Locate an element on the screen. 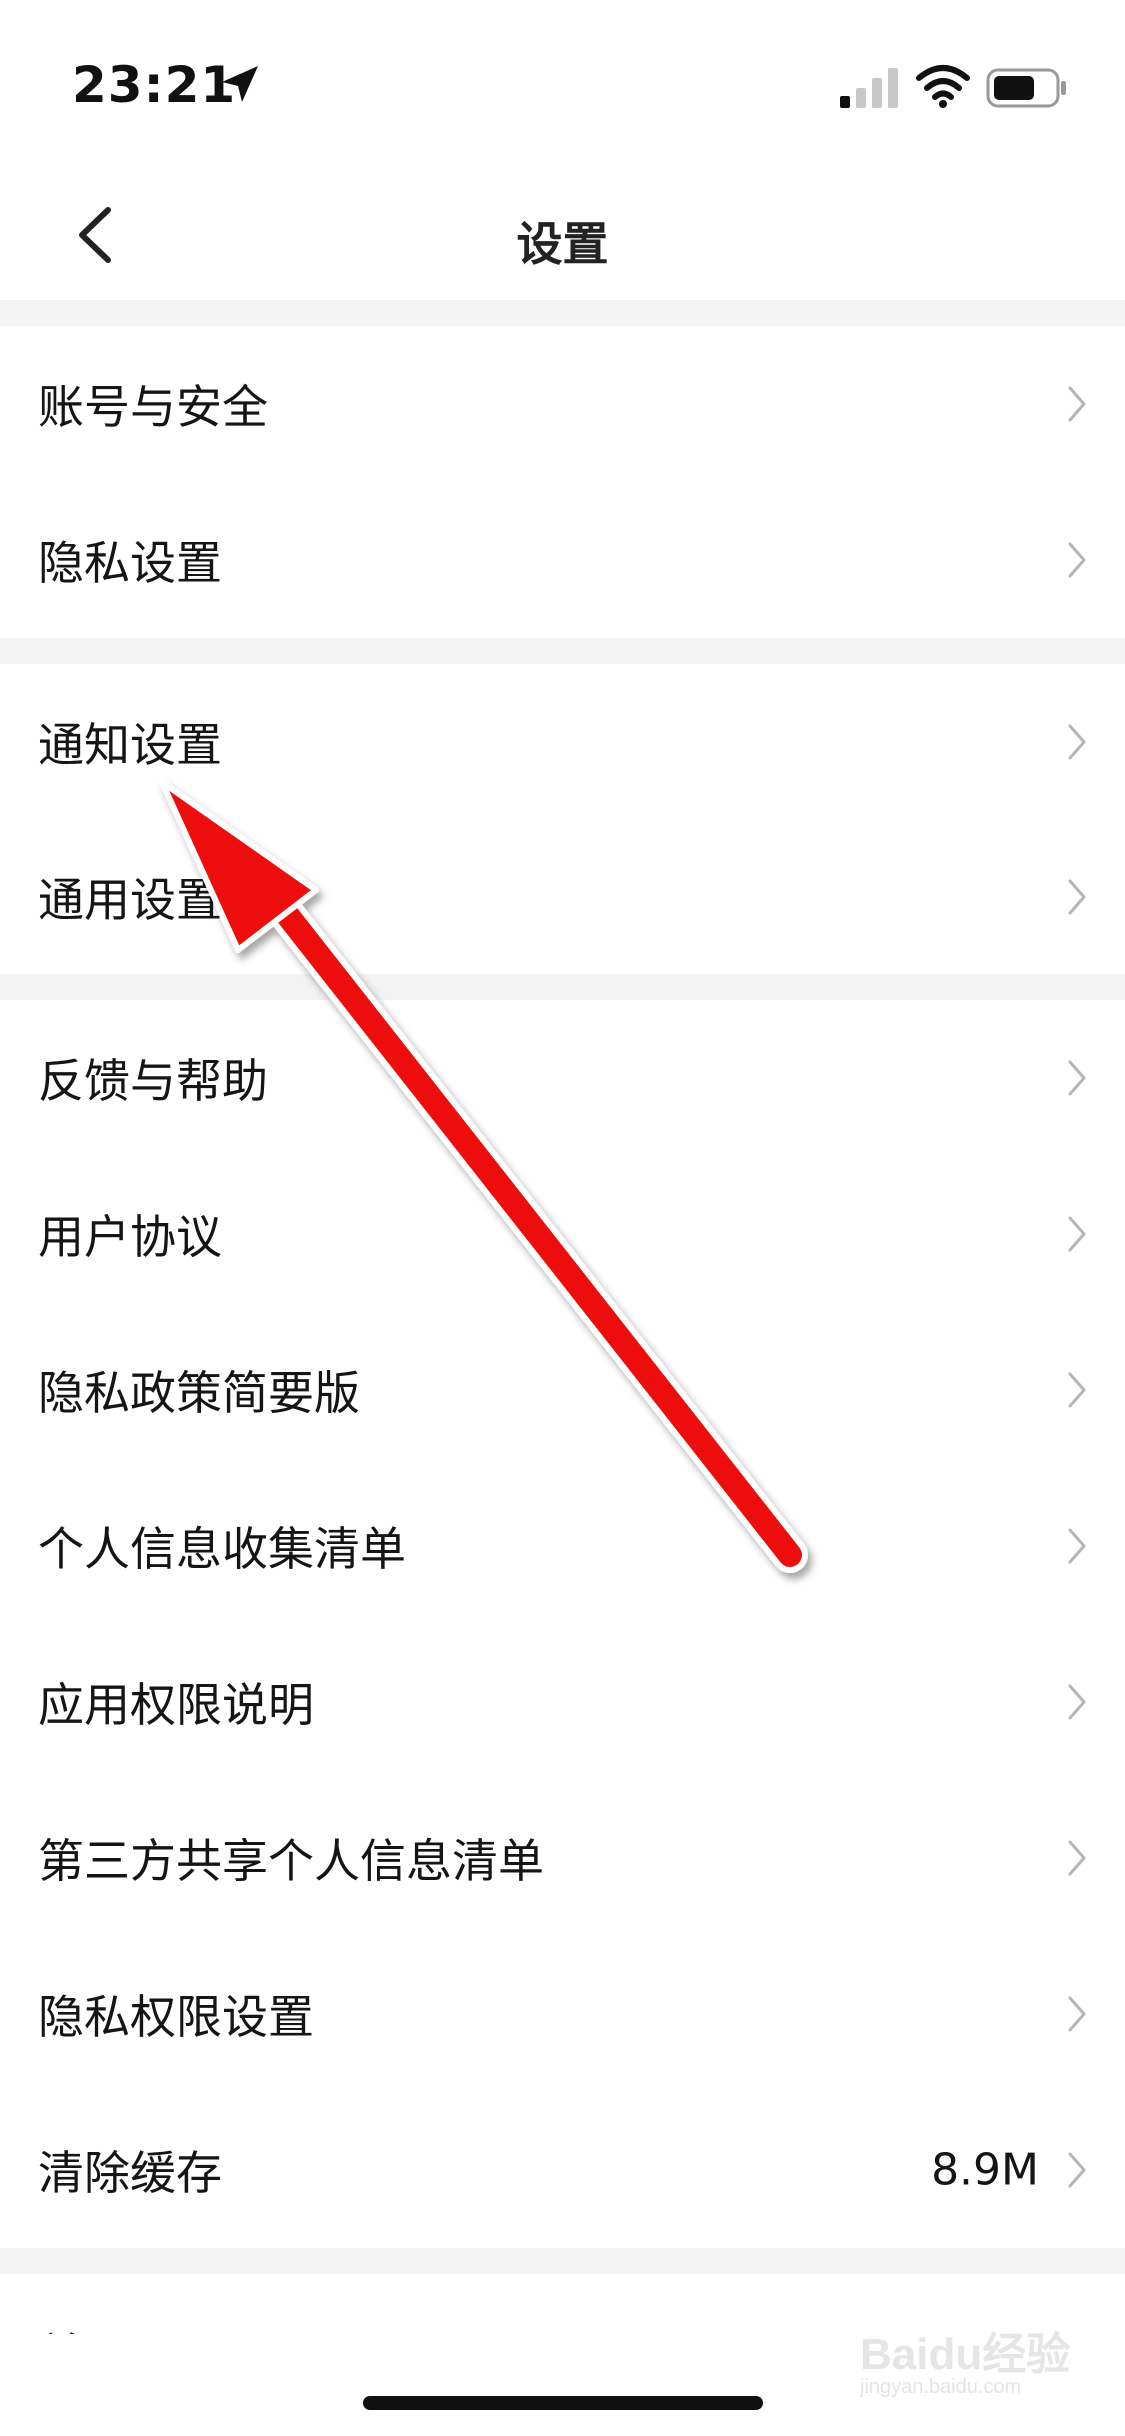 This screenshot has height=2436, width=1125. settings-item-label: 反馈与帮助 is located at coordinates (153, 1081).